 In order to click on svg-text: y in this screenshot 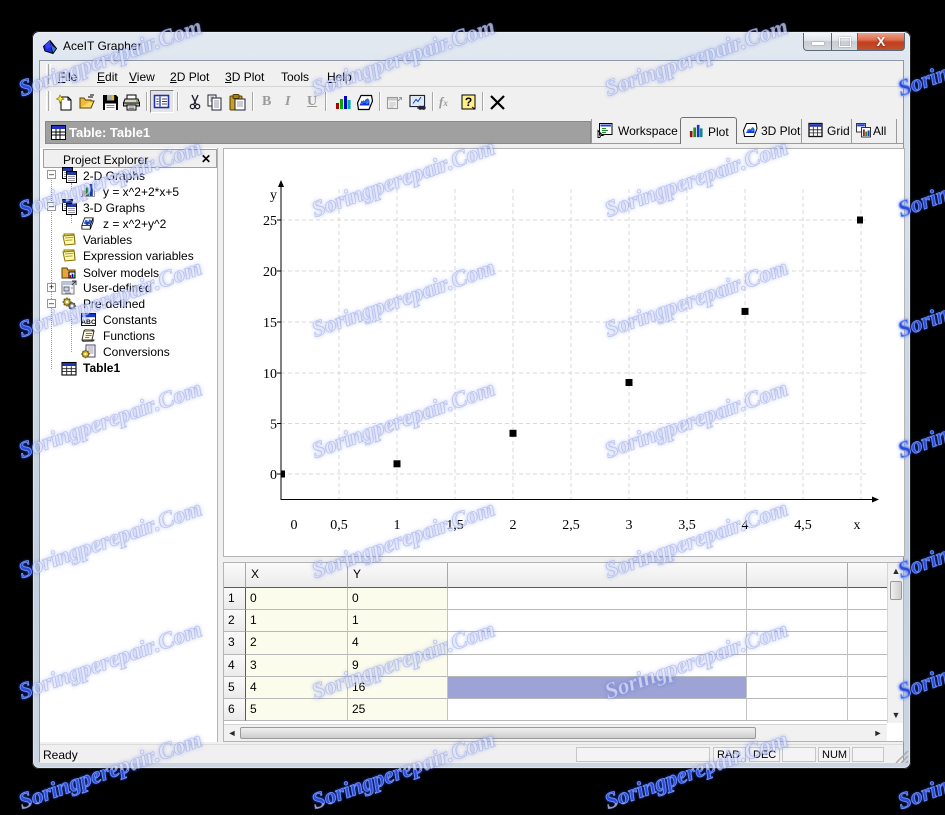, I will do `click(273, 195)`.